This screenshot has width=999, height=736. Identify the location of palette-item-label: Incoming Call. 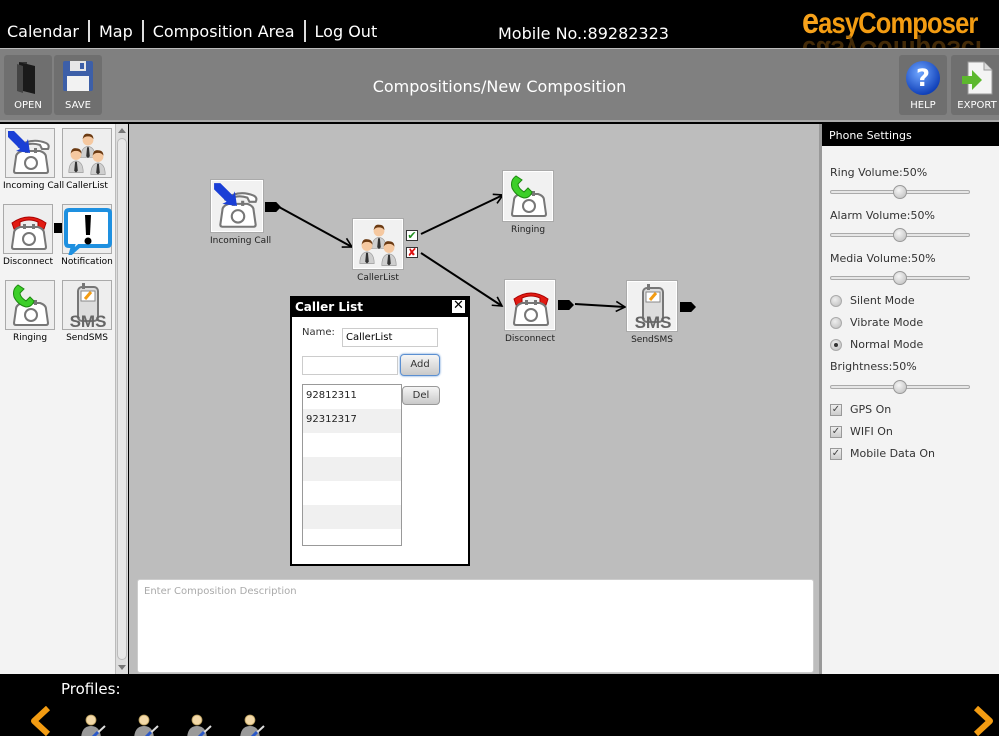
(34, 186).